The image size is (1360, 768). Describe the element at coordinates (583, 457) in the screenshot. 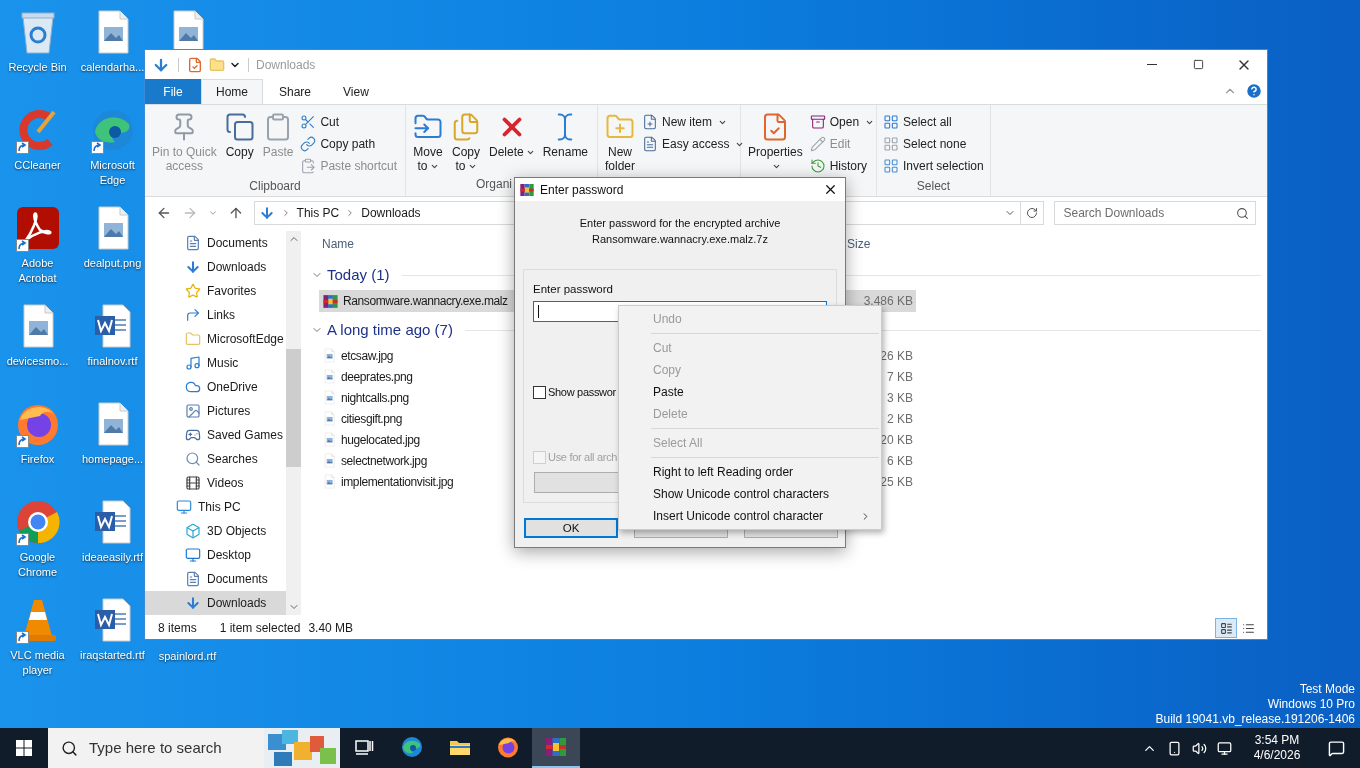

I see `checkbox-label: Use for all arch` at that location.